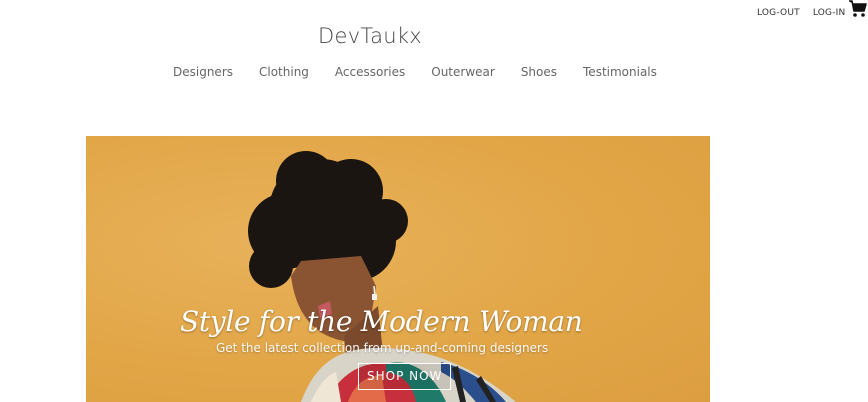 This screenshot has height=402, width=868. Describe the element at coordinates (620, 72) in the screenshot. I see `nav-item-testimonials: Testimonials` at that location.